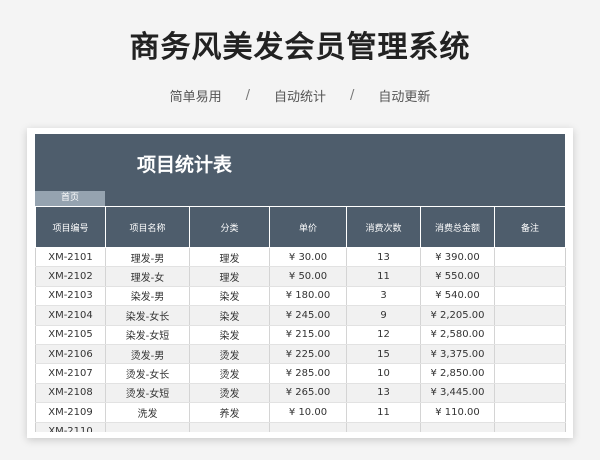 Image resolution: width=600 pixels, height=460 pixels. What do you see at coordinates (457, 373) in the screenshot?
I see `cell-total: ¥ 2,850.00` at bounding box center [457, 373].